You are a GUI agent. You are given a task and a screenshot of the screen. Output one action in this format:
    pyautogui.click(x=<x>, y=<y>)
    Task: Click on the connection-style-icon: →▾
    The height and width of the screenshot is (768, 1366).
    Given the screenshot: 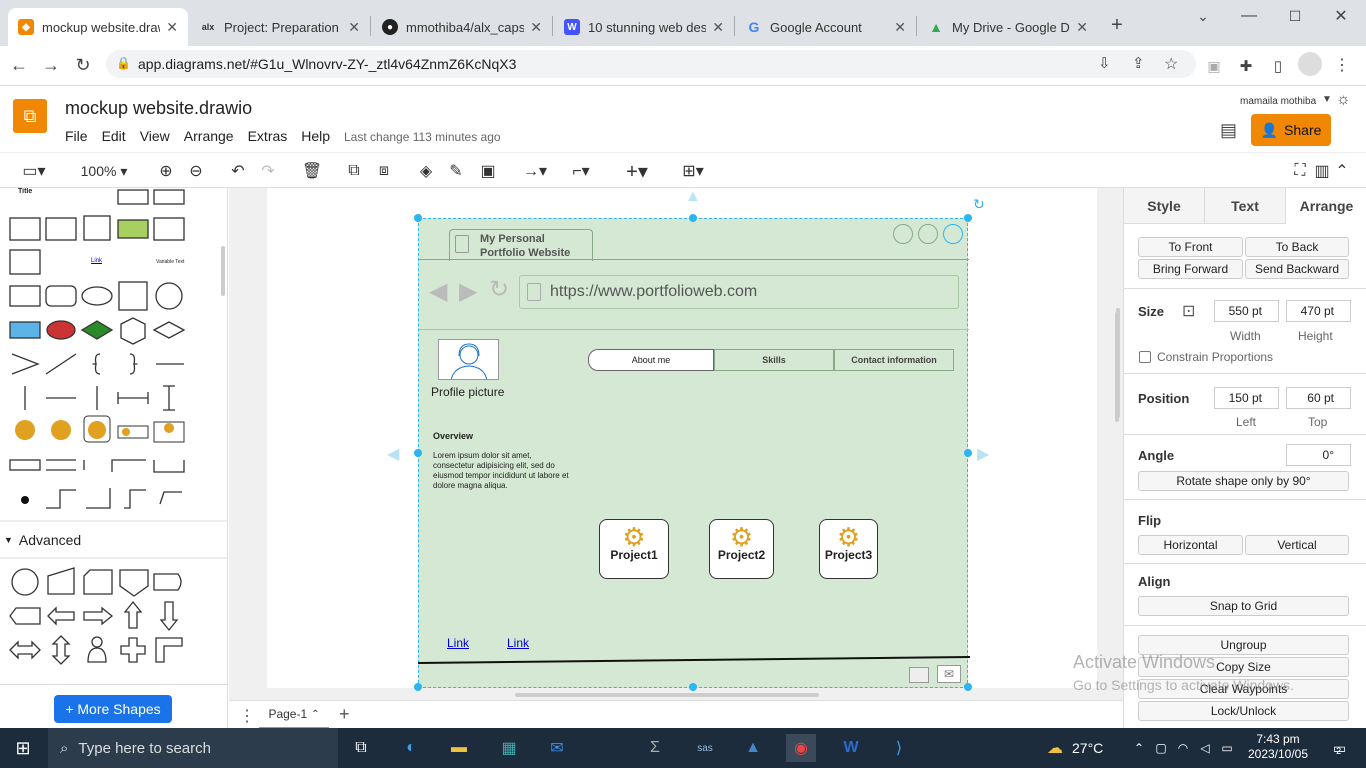 What is the action you would take?
    pyautogui.click(x=535, y=171)
    